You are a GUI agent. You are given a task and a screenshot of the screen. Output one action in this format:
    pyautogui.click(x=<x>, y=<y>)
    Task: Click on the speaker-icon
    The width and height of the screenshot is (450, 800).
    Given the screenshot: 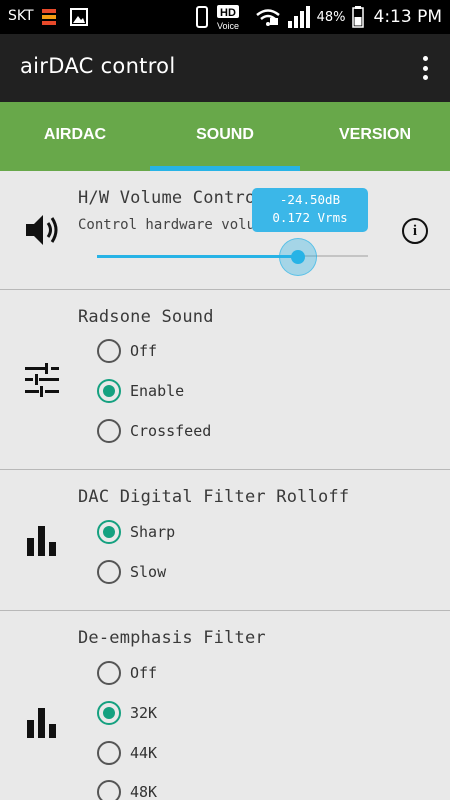 What is the action you would take?
    pyautogui.click(x=42, y=230)
    